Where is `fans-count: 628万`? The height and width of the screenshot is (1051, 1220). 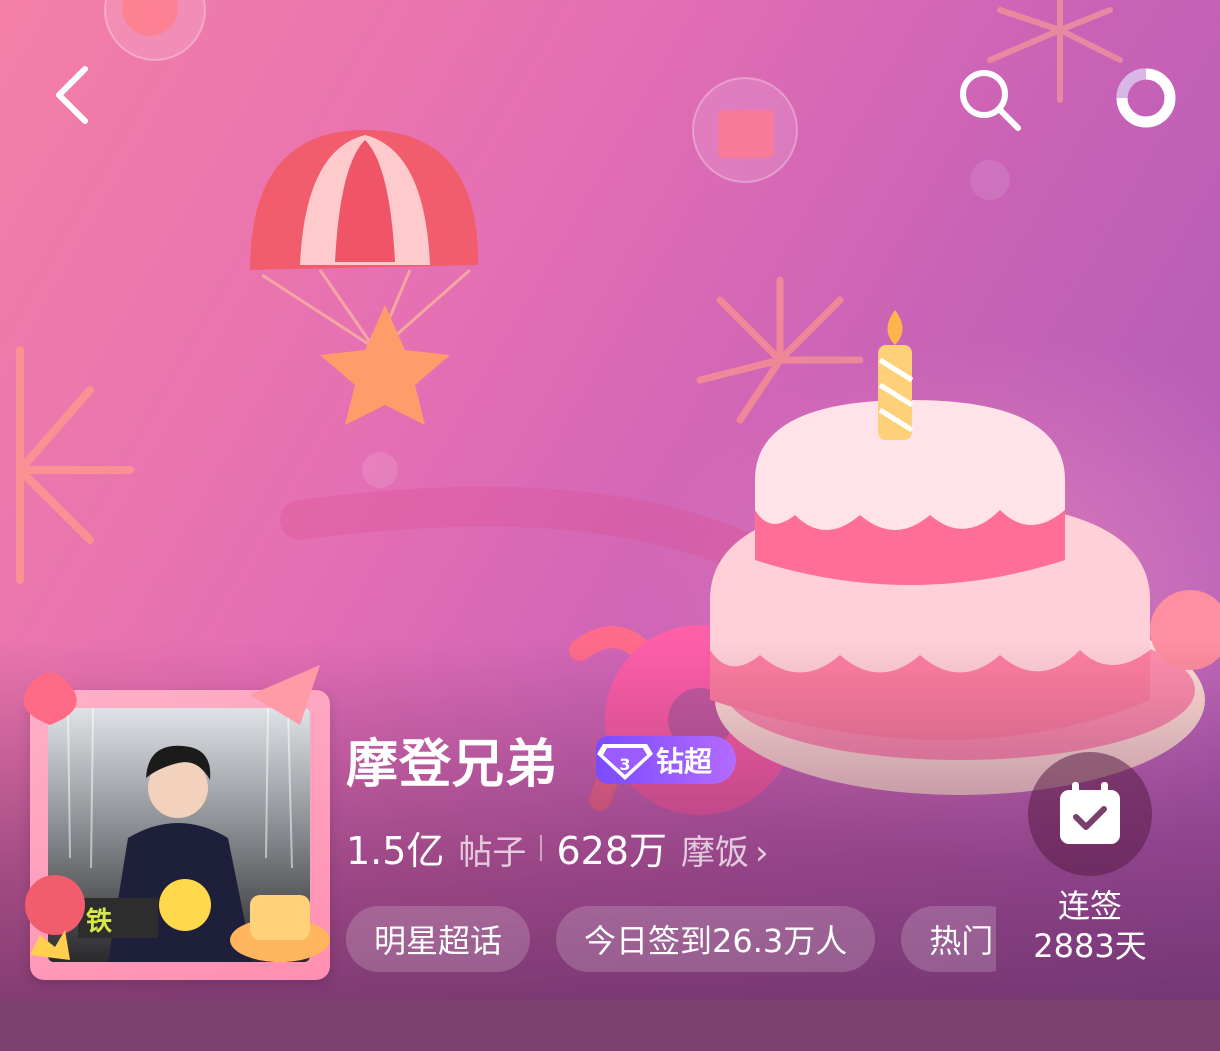
fans-count: 628万 is located at coordinates (611, 851).